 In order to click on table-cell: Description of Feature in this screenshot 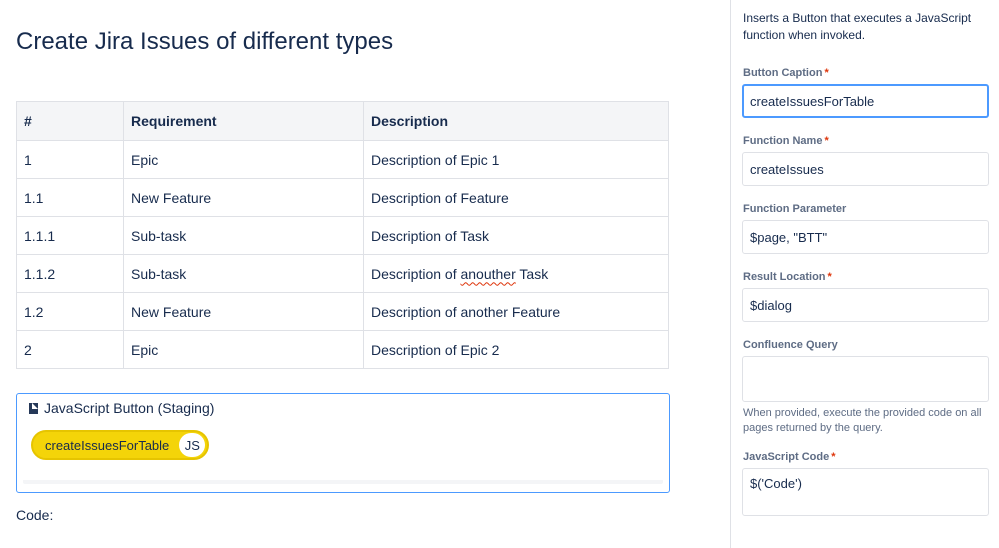, I will do `click(516, 198)`.